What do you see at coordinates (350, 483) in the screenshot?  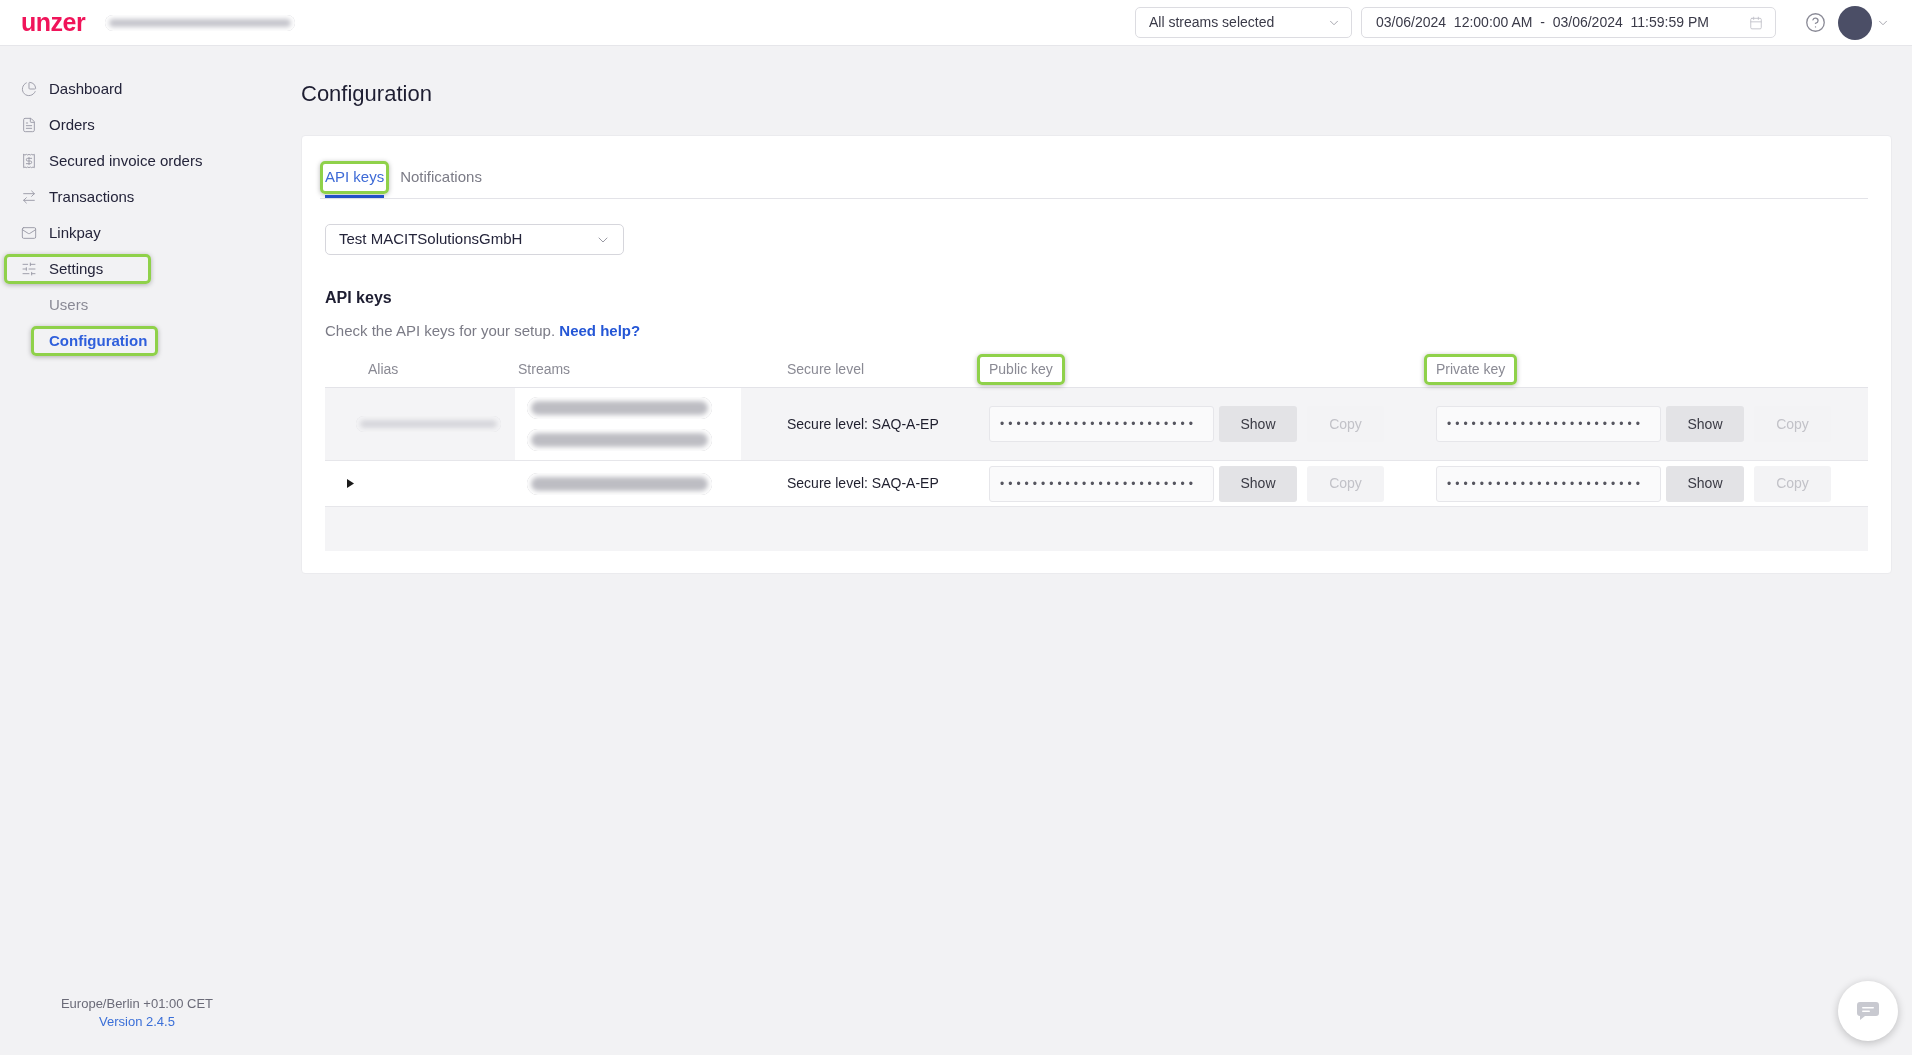 I see `caret-right-icon` at bounding box center [350, 483].